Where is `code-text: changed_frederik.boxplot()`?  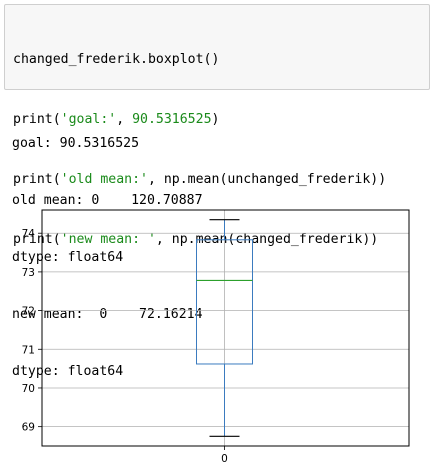 code-text: changed_frederik.boxplot() is located at coordinates (116, 59).